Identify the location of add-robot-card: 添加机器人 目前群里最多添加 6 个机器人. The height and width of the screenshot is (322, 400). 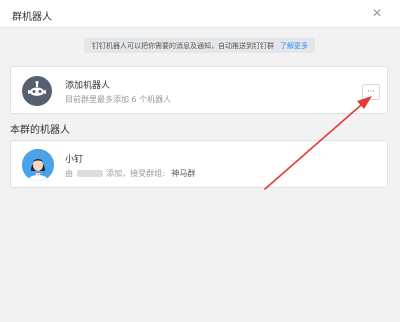
(199, 90).